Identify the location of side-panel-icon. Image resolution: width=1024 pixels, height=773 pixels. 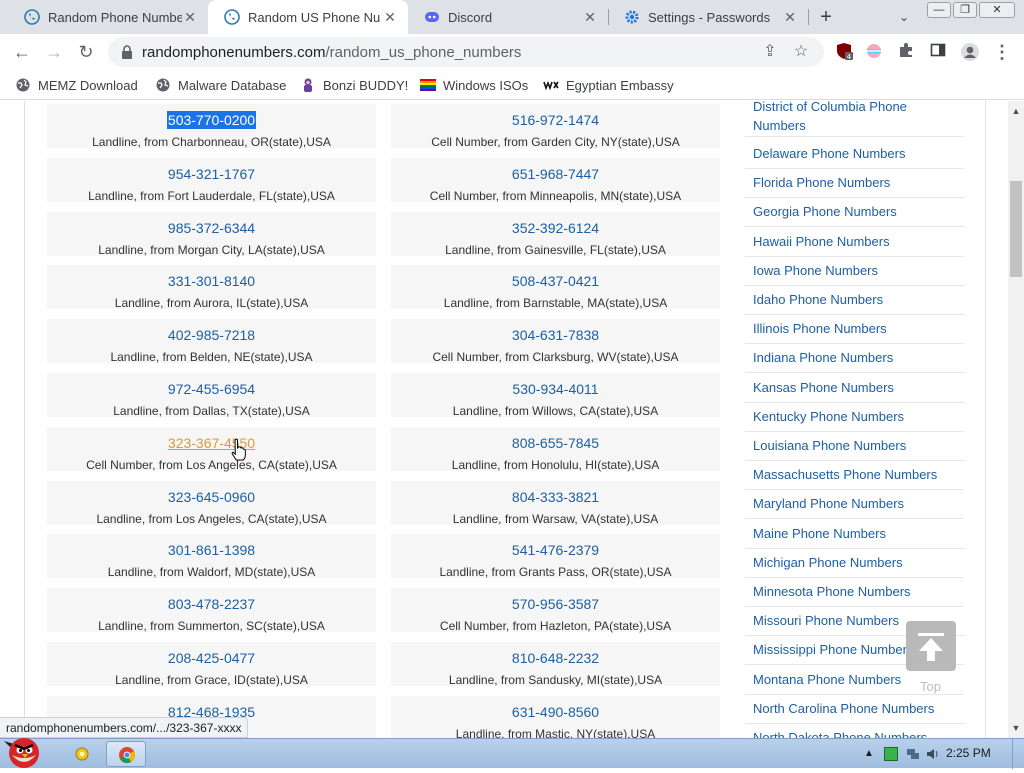
(938, 52).